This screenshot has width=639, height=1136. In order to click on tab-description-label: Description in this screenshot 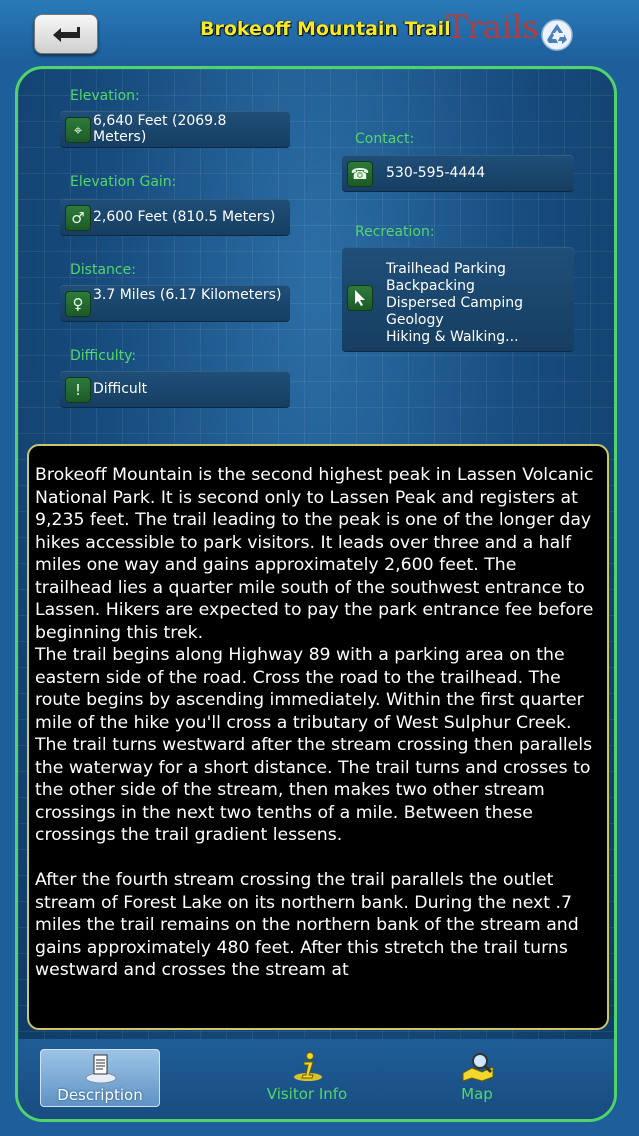, I will do `click(100, 1095)`.